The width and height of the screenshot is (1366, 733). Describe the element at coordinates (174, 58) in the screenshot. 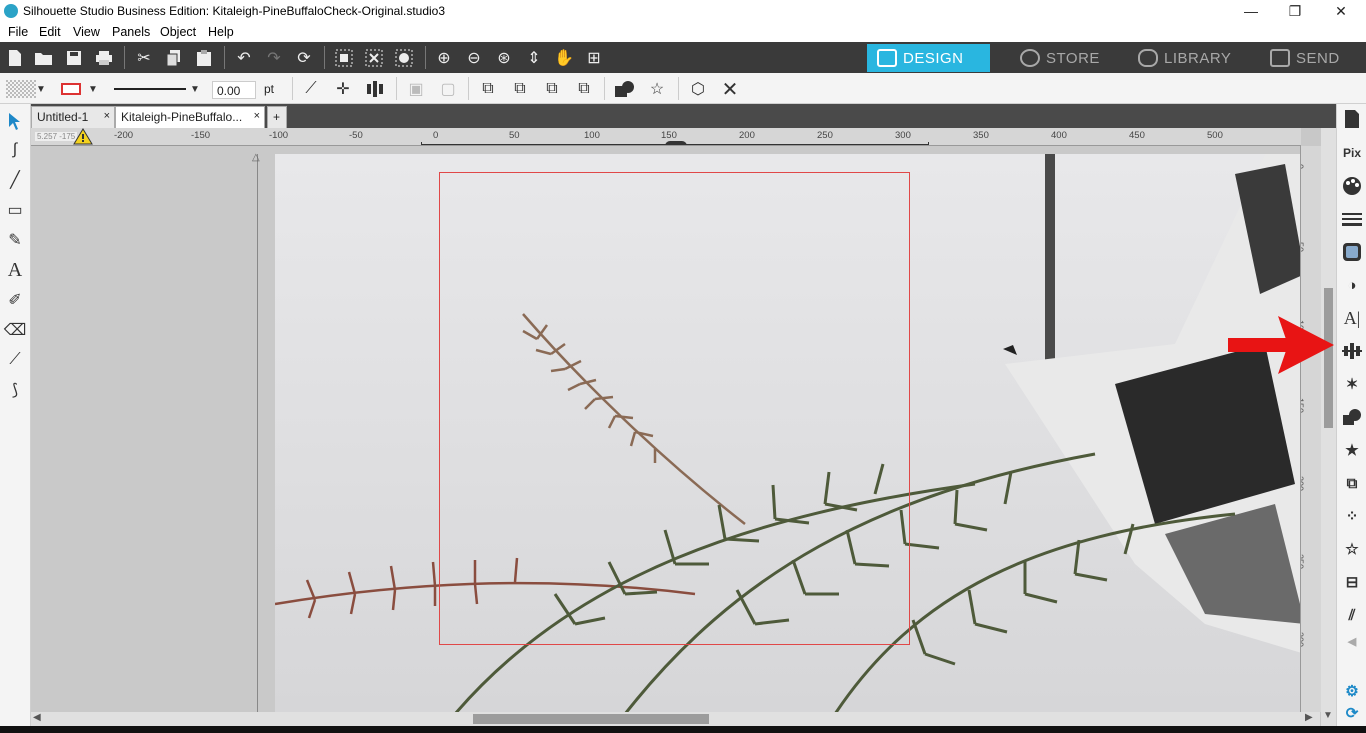

I see `copy-icon` at that location.